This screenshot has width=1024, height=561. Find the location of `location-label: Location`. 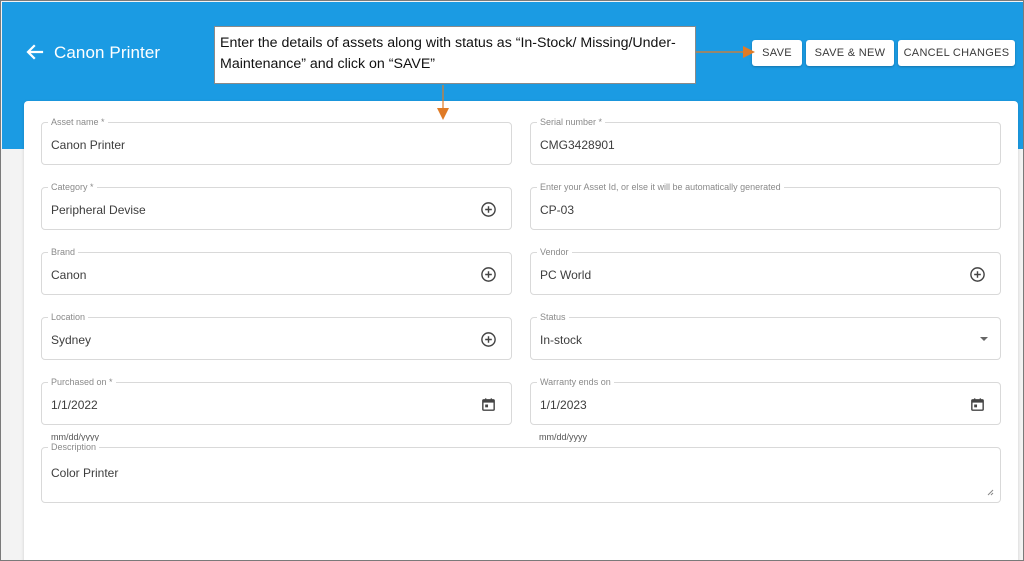

location-label: Location is located at coordinates (68, 317).